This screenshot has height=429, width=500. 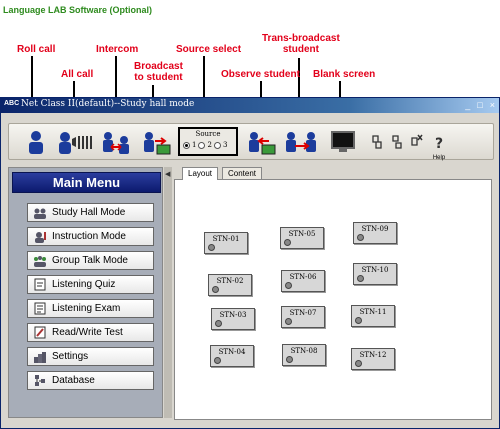 I want to click on roll-call-button, so click(x=36, y=142).